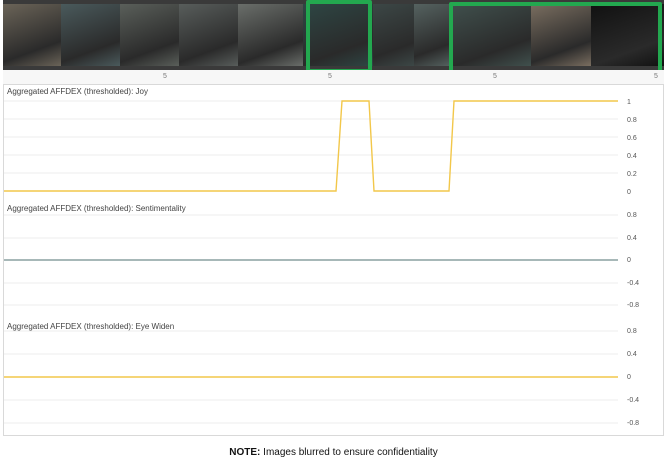  What do you see at coordinates (333, 77) in the screenshot?
I see `timeline-ruler: 5 5 5 5` at bounding box center [333, 77].